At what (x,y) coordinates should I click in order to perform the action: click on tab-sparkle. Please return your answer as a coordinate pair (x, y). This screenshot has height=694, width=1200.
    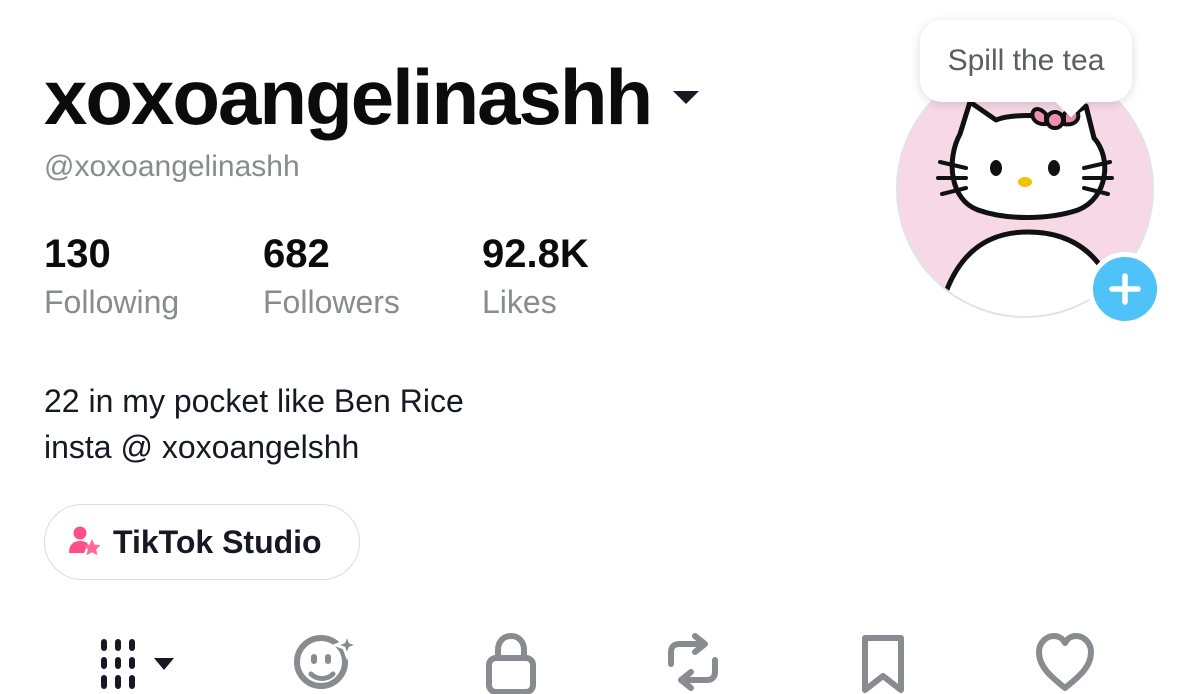
    Looking at the image, I should click on (325, 662).